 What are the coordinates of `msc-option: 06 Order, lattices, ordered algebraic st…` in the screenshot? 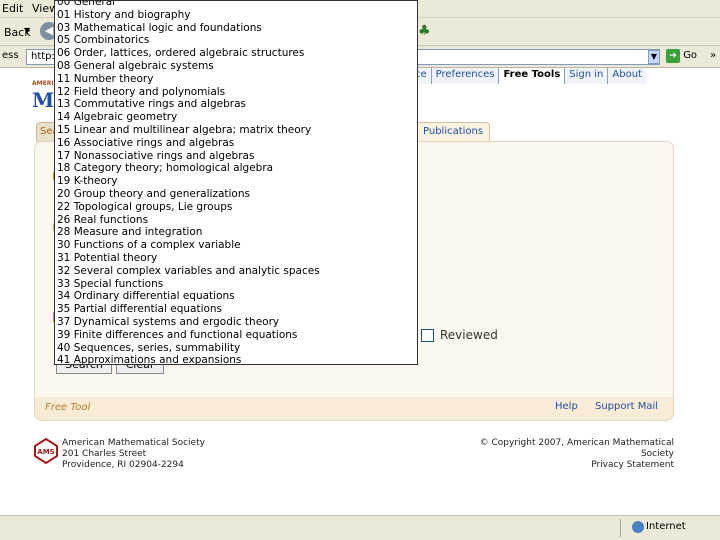 It's located at (188, 53).